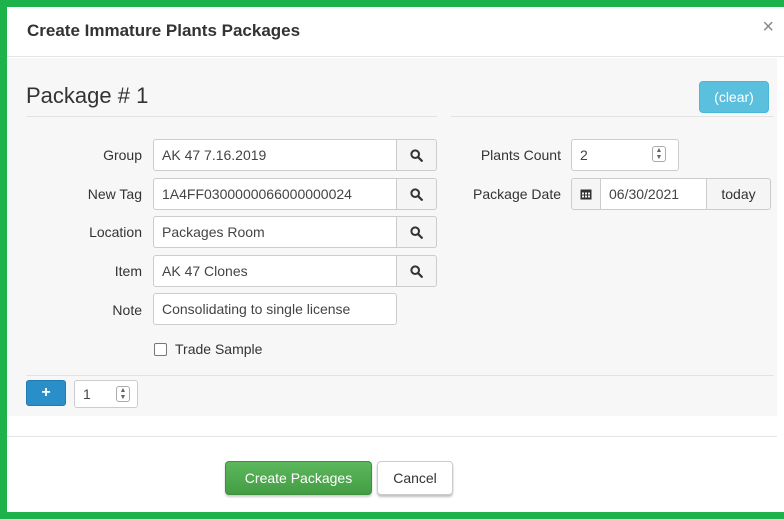 The height and width of the screenshot is (519, 784). Describe the element at coordinates (395, 32) in the screenshot. I see `modal-header: Create Immature Plants Packages ×` at that location.